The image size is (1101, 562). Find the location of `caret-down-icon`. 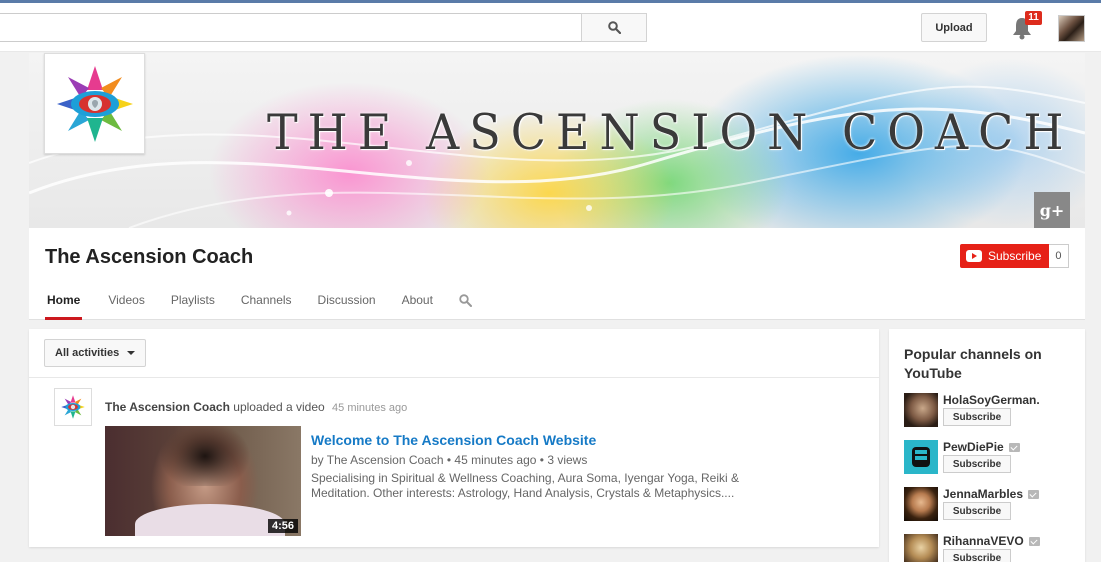

caret-down-icon is located at coordinates (131, 353).